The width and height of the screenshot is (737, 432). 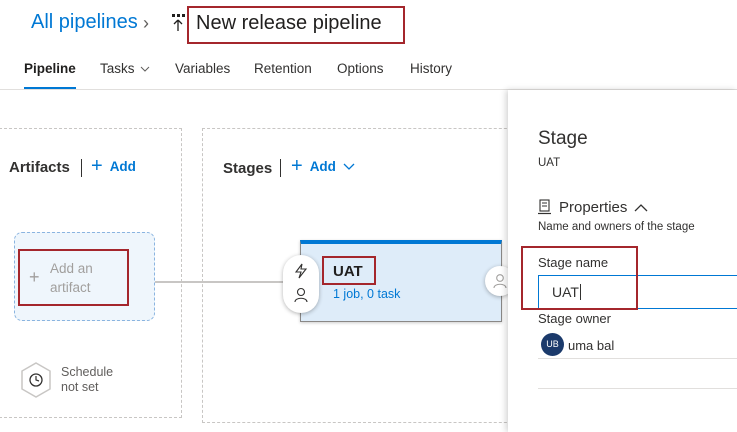 What do you see at coordinates (579, 278) in the screenshot?
I see `stage-name-field-highlight` at bounding box center [579, 278].